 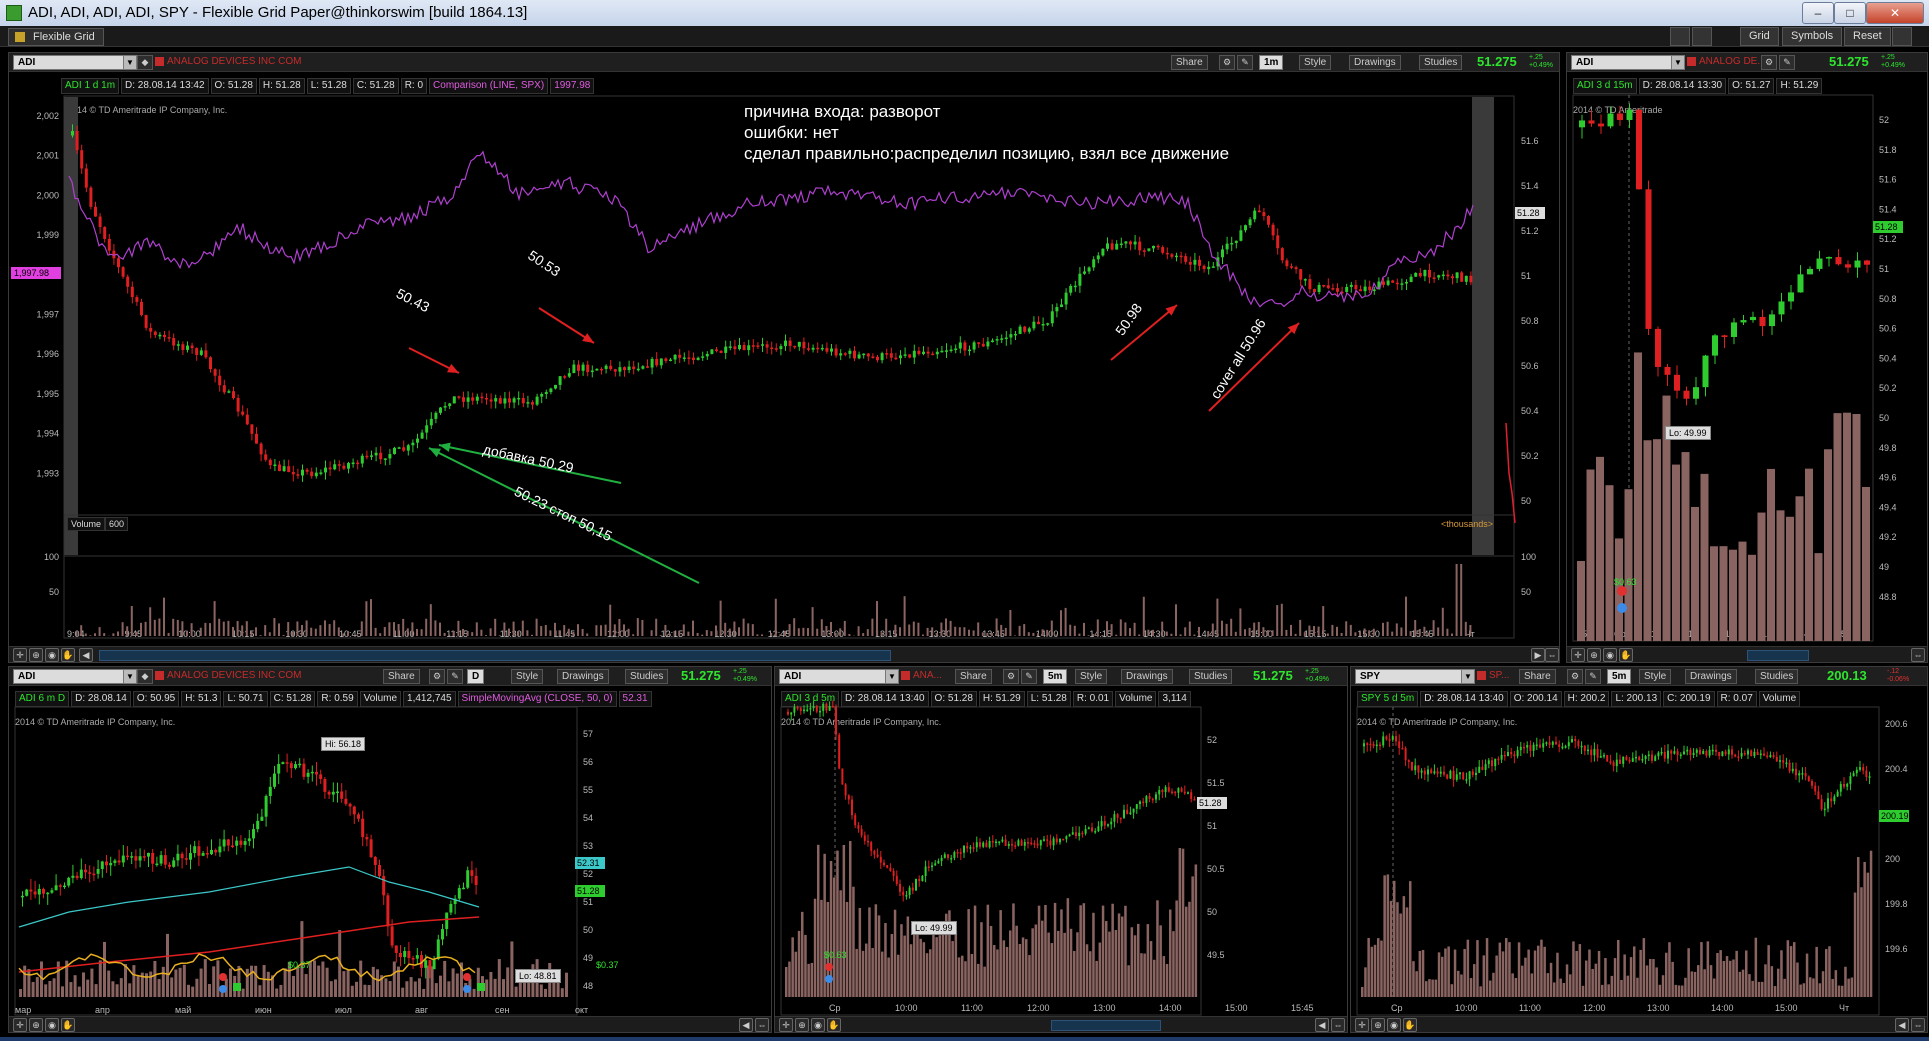 I want to click on link-icon, so click(x=1702, y=36).